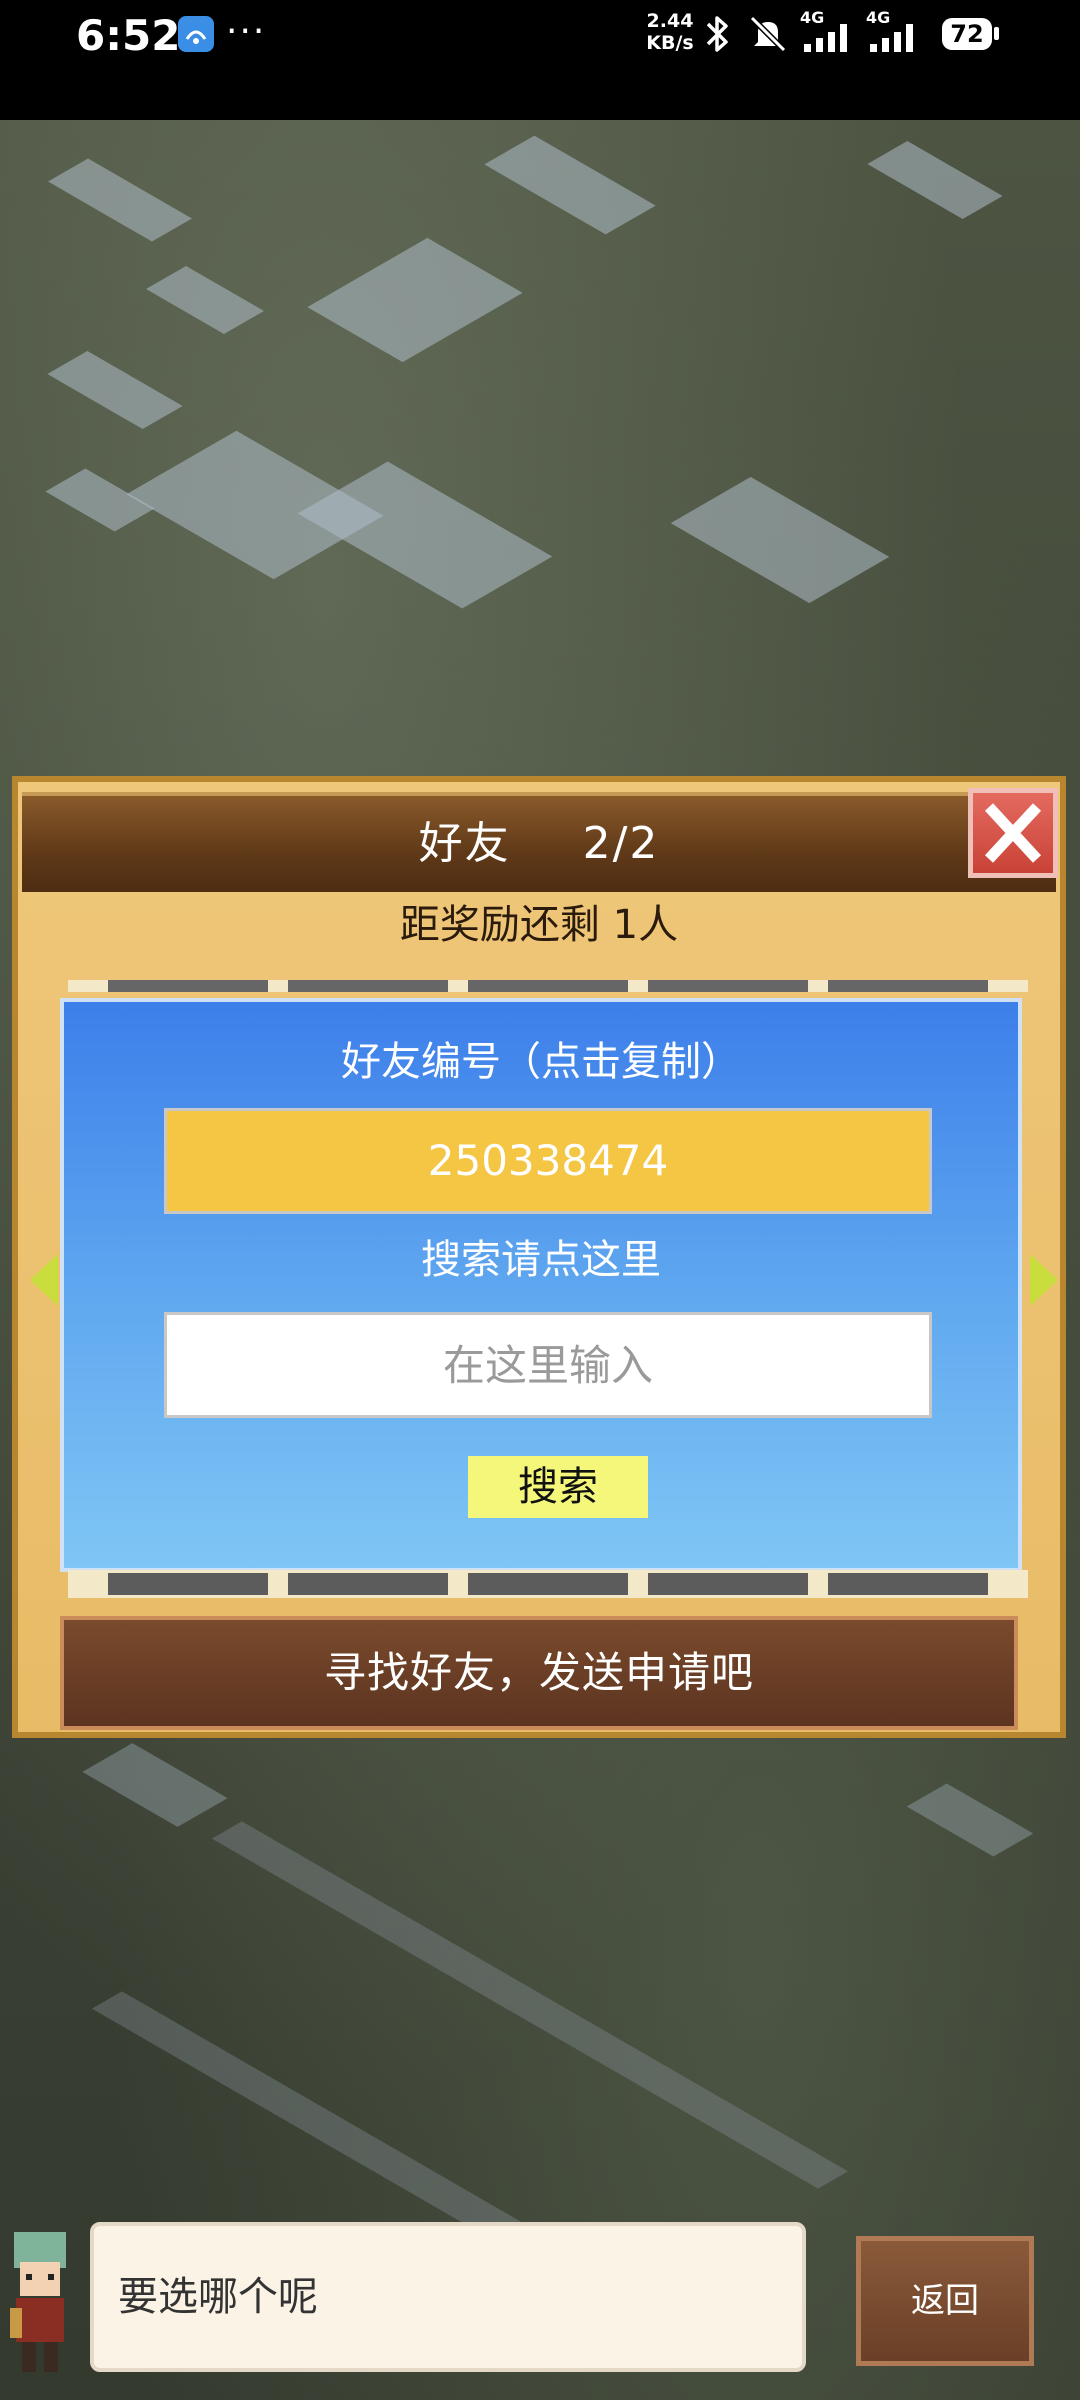 This screenshot has height=2400, width=1080. I want to click on close-icon, so click(1013, 833).